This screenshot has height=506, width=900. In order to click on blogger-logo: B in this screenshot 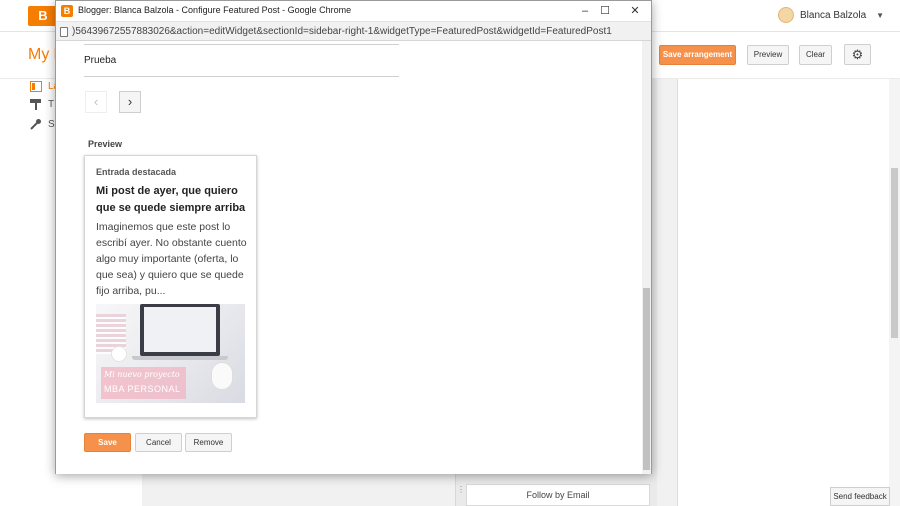, I will do `click(43, 16)`.